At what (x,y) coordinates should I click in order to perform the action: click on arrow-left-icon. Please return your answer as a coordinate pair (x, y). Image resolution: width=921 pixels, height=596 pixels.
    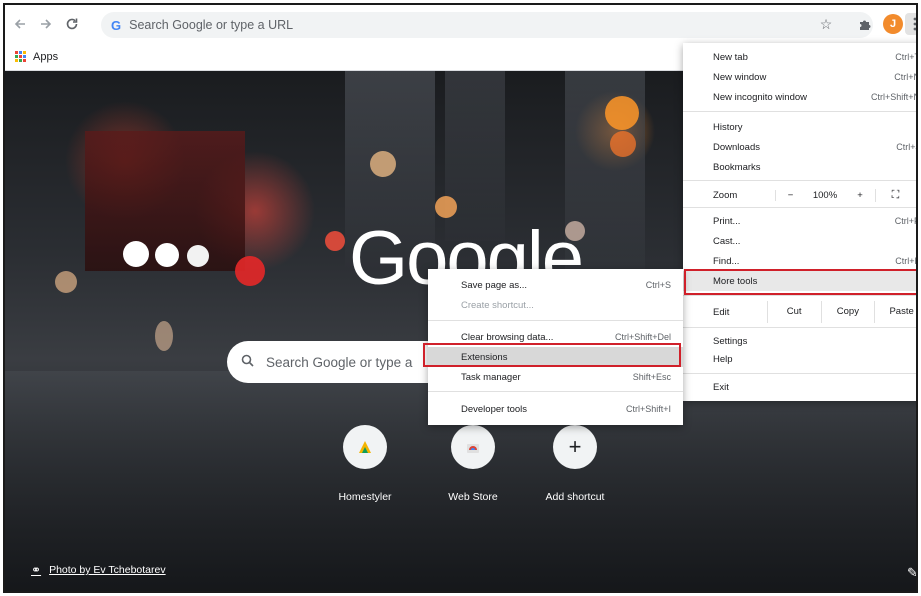
    Looking at the image, I should click on (19, 24).